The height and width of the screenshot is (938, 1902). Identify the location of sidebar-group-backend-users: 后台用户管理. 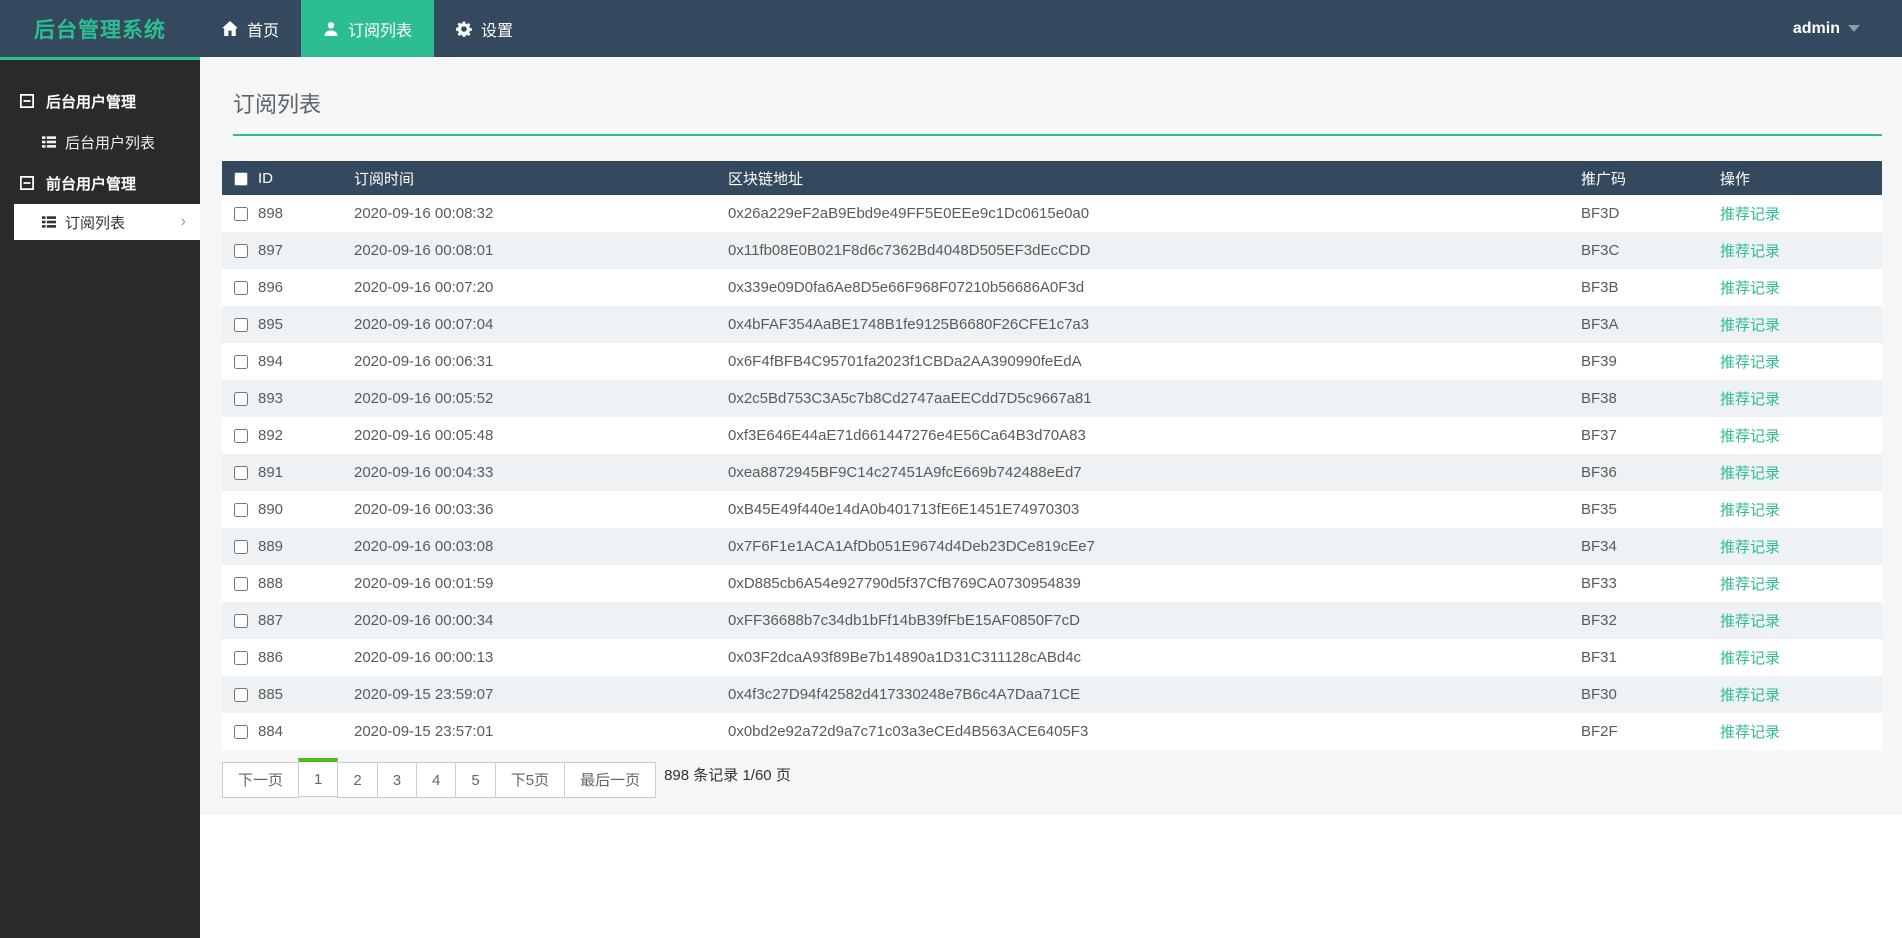
(100, 101).